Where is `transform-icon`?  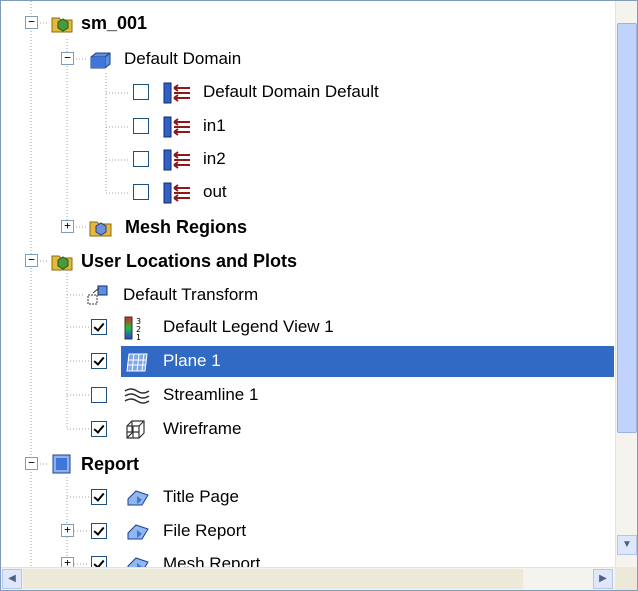 transform-icon is located at coordinates (97, 295).